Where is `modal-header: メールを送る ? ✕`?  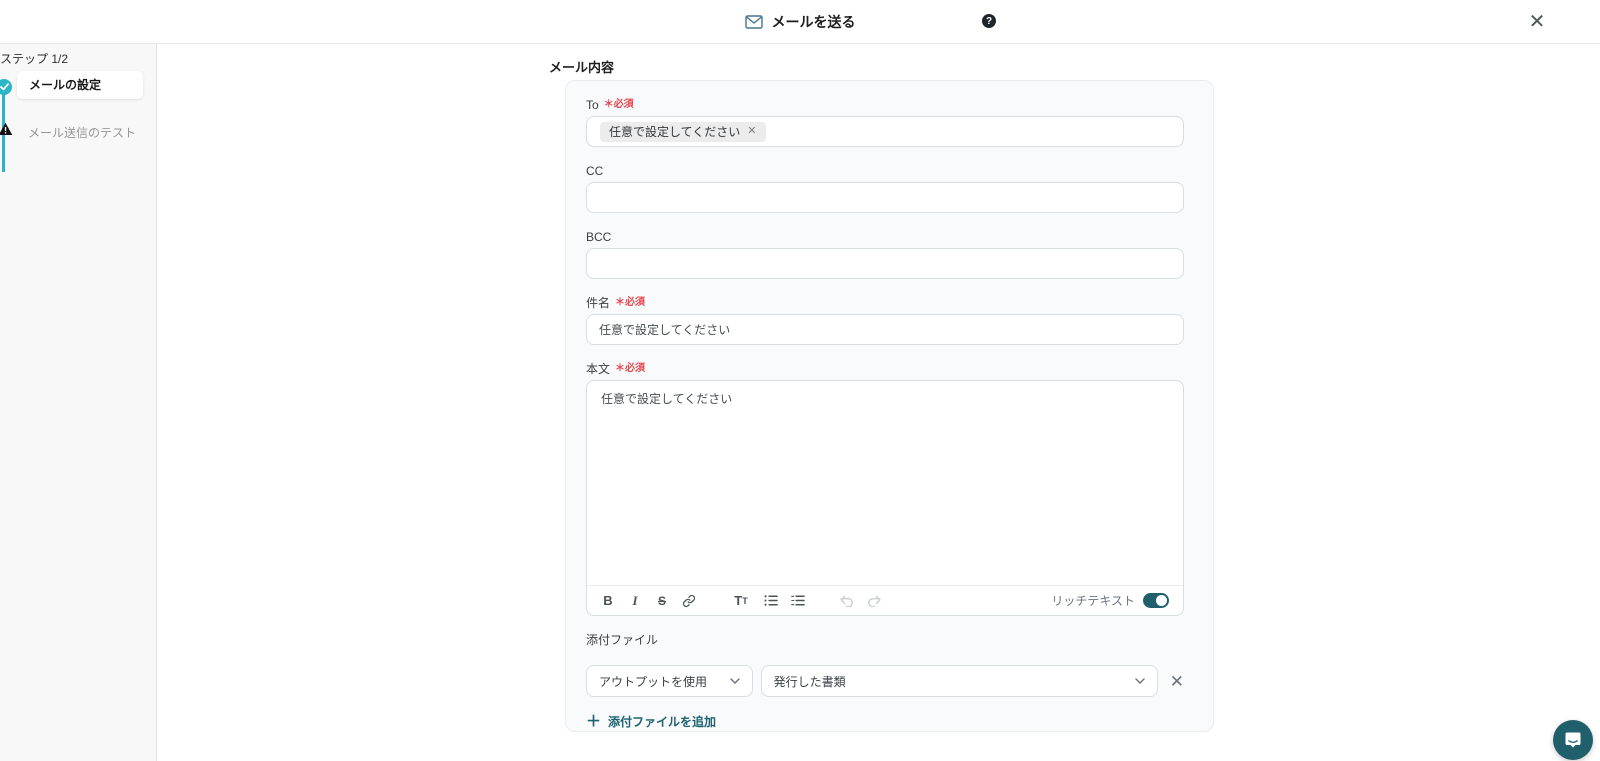
modal-header: メールを送る ? ✕ is located at coordinates (800, 22).